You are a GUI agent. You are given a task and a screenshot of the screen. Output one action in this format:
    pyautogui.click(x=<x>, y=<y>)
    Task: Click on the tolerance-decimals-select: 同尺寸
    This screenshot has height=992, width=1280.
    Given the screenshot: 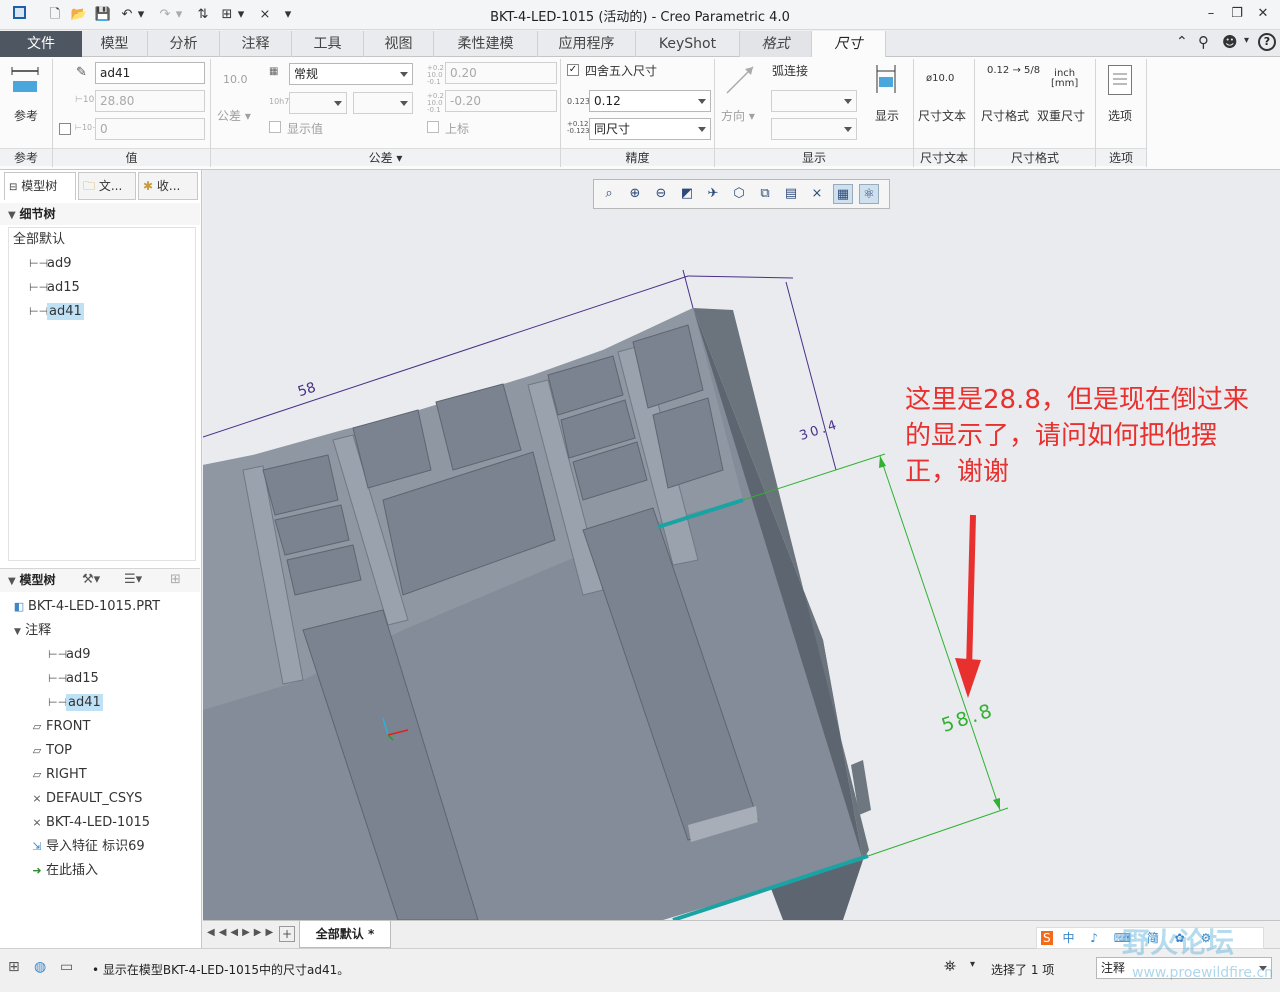 What is the action you would take?
    pyautogui.click(x=650, y=129)
    